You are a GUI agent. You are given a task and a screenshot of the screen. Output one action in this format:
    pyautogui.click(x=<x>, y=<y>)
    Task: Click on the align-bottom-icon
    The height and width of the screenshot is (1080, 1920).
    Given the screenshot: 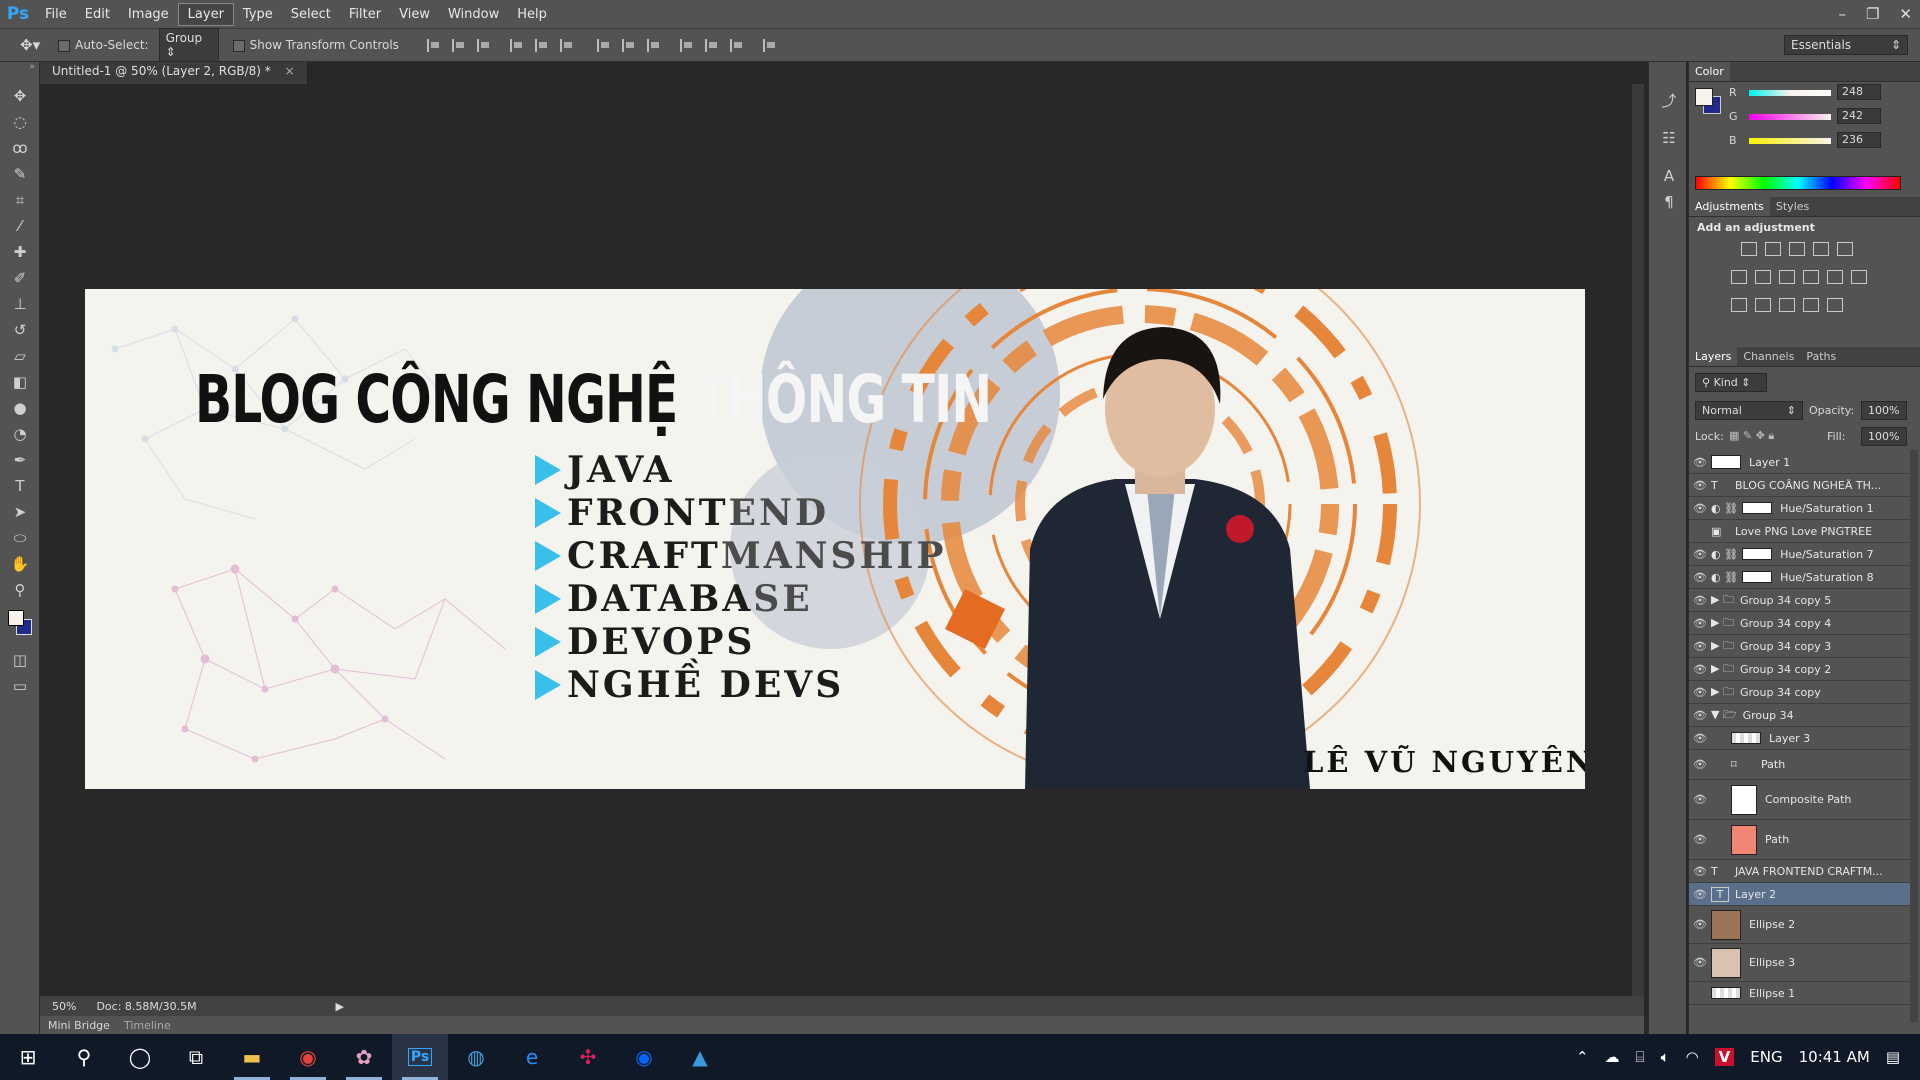 What is the action you would take?
    pyautogui.click(x=483, y=45)
    